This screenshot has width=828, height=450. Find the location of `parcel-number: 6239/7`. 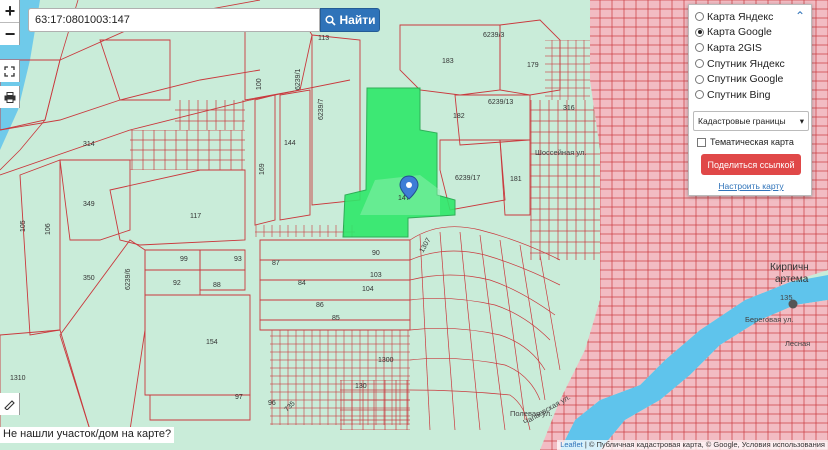

parcel-number: 6239/7 is located at coordinates (321, 109).